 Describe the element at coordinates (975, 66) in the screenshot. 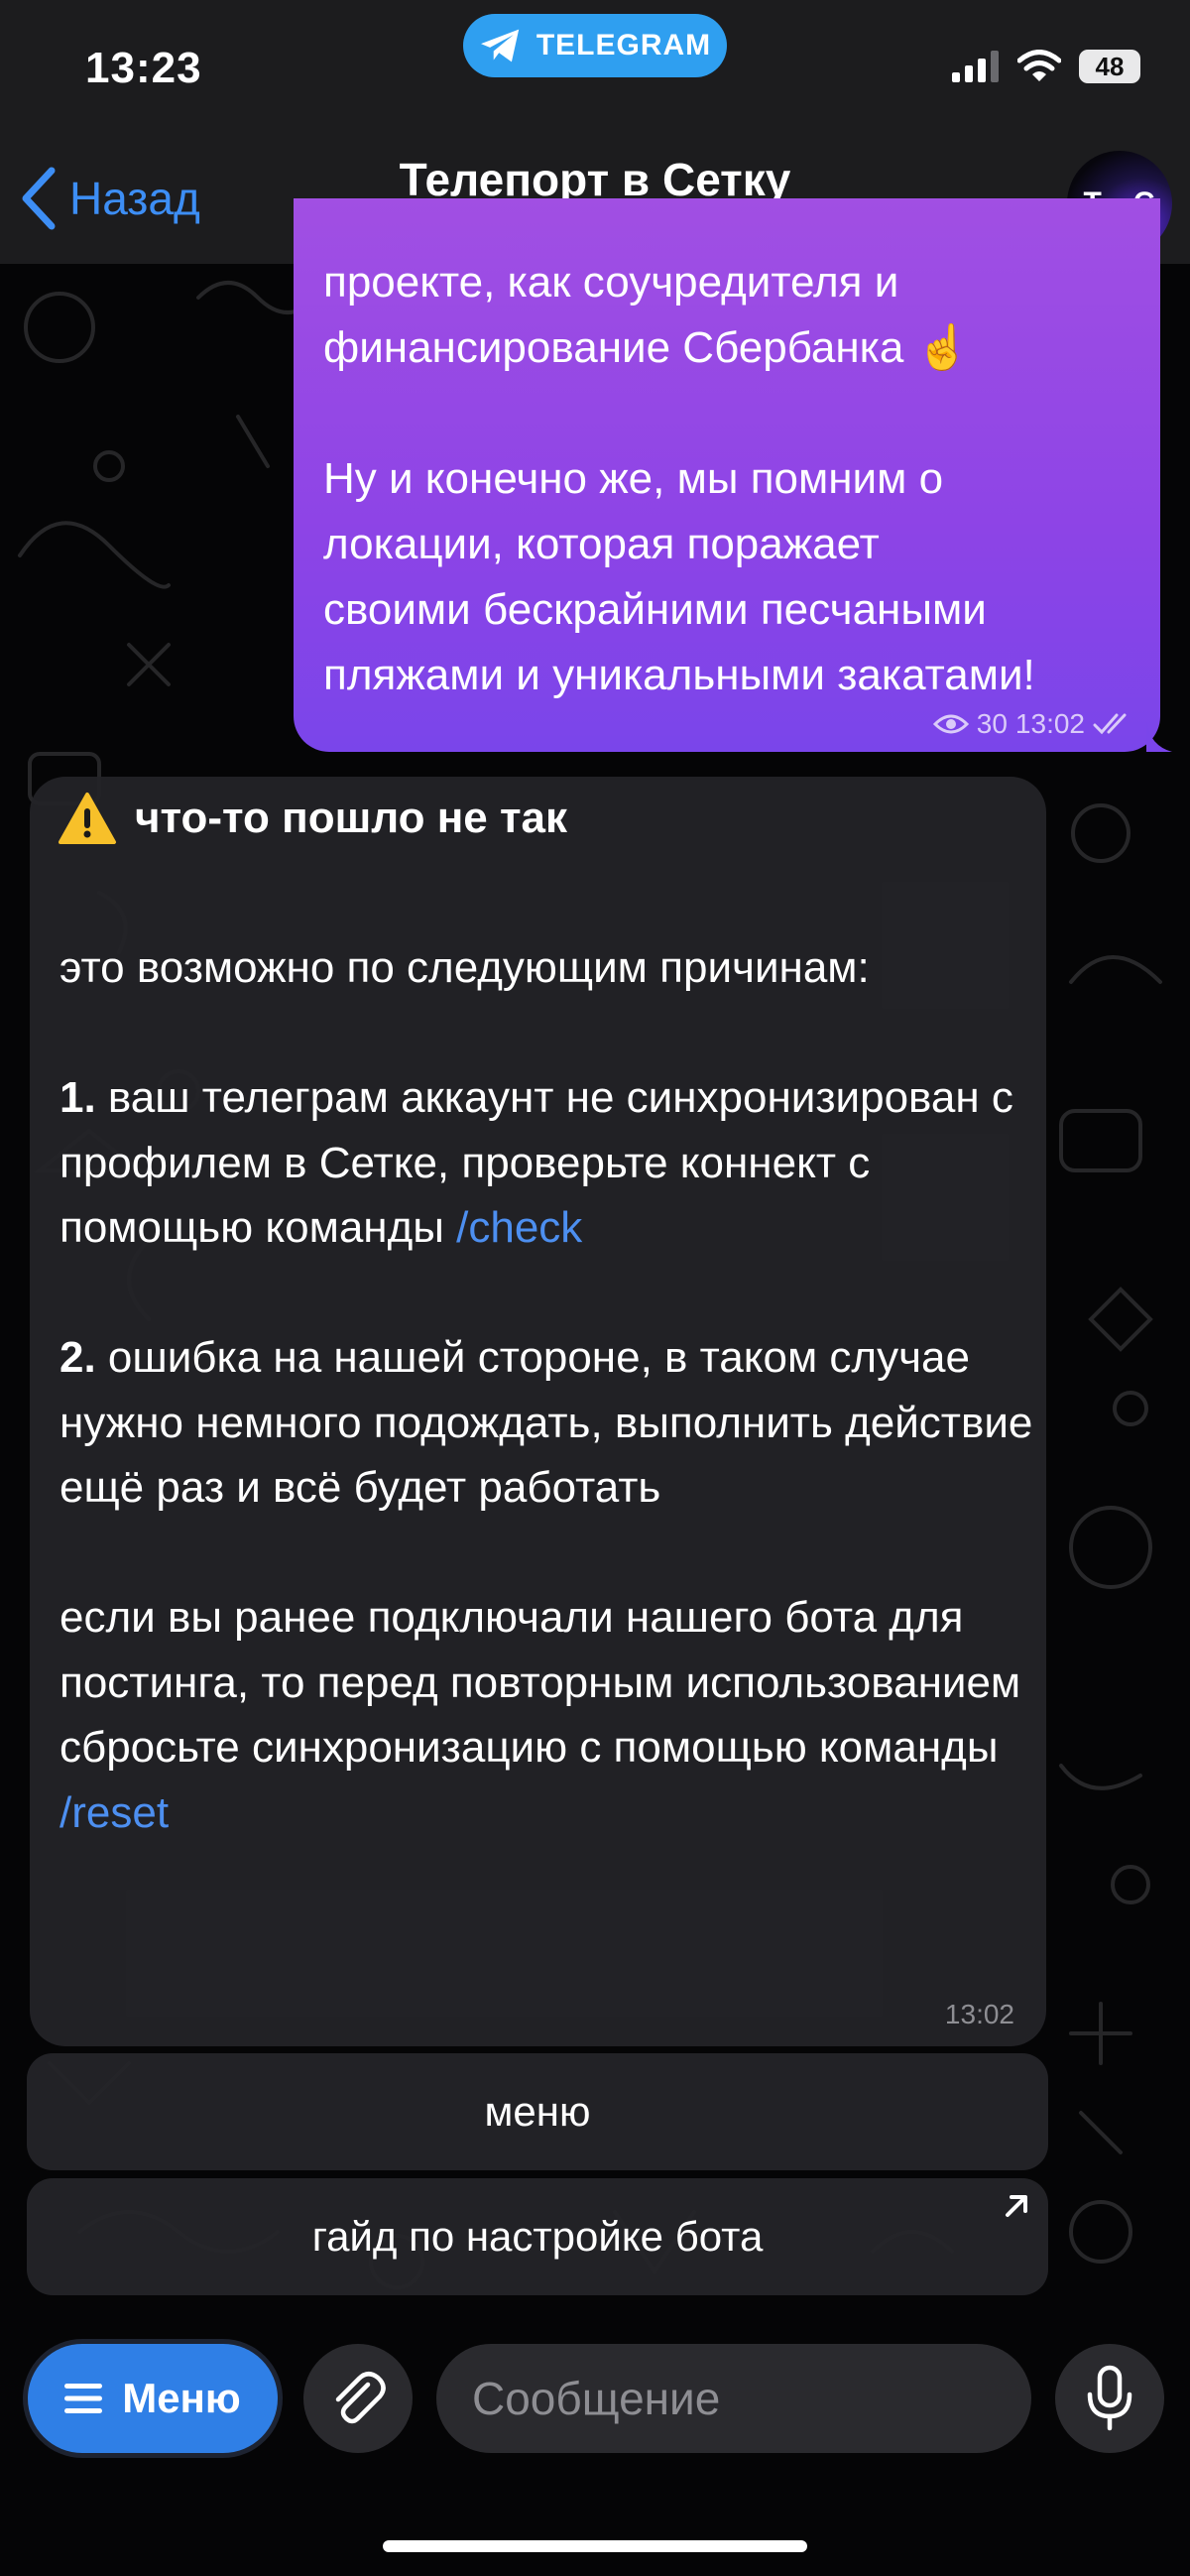

I see `cellular-signal-icon` at that location.